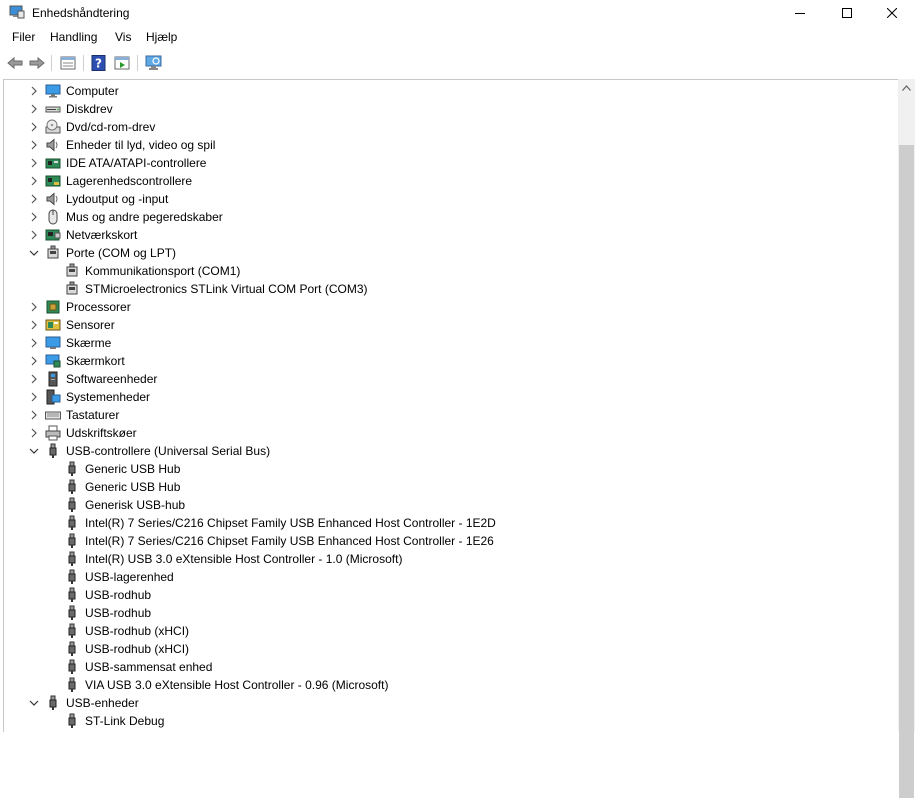  Describe the element at coordinates (161, 37) in the screenshot. I see `menu-hjaelp: Hjælp` at that location.